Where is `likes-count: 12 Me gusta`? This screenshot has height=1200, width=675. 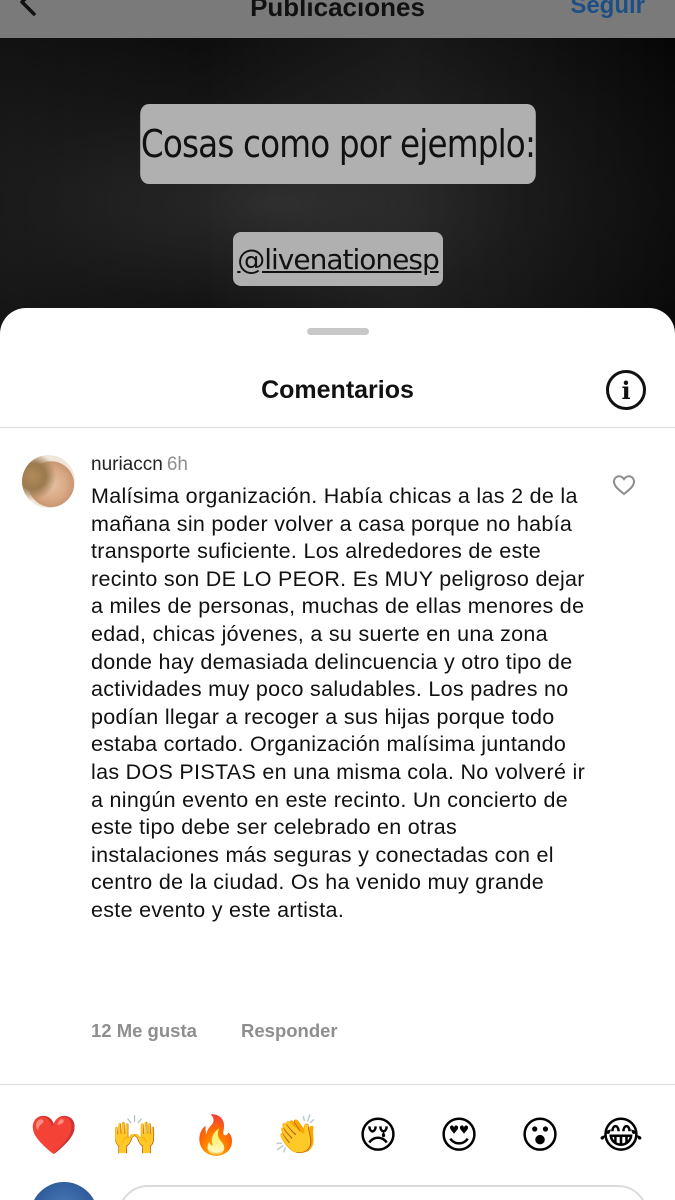 likes-count: 12 Me gusta is located at coordinates (144, 1031).